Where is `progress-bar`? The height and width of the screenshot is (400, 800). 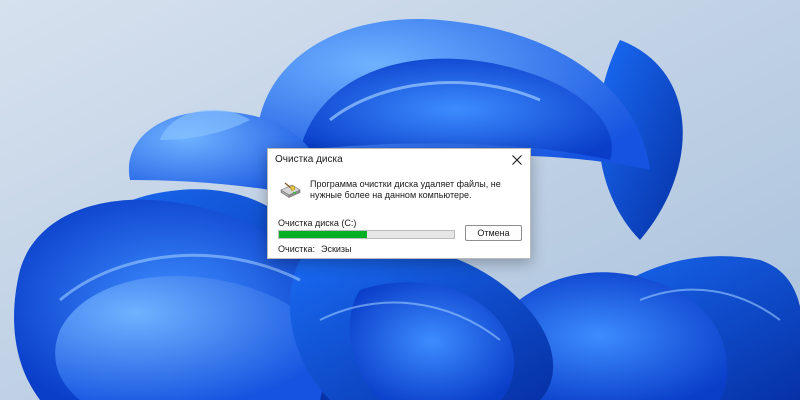
progress-bar is located at coordinates (366, 234).